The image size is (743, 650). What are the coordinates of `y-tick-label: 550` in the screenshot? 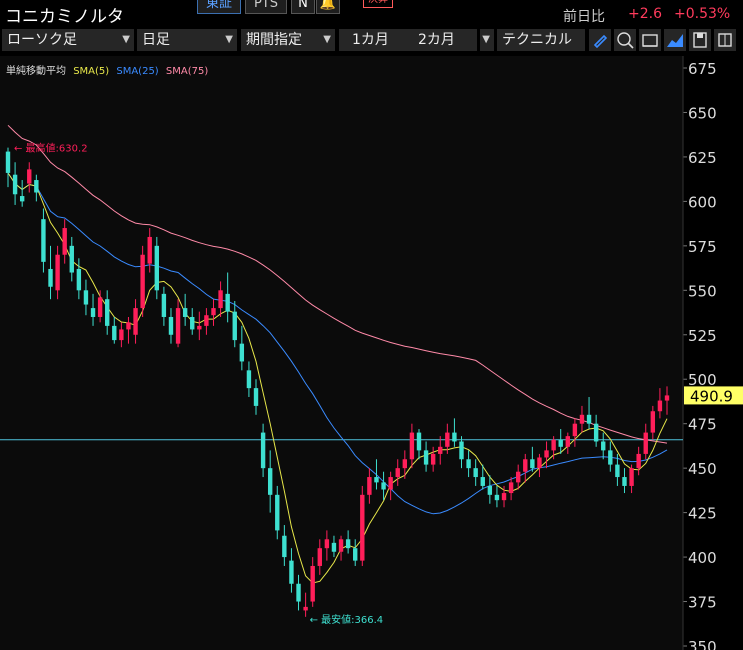 It's located at (702, 291).